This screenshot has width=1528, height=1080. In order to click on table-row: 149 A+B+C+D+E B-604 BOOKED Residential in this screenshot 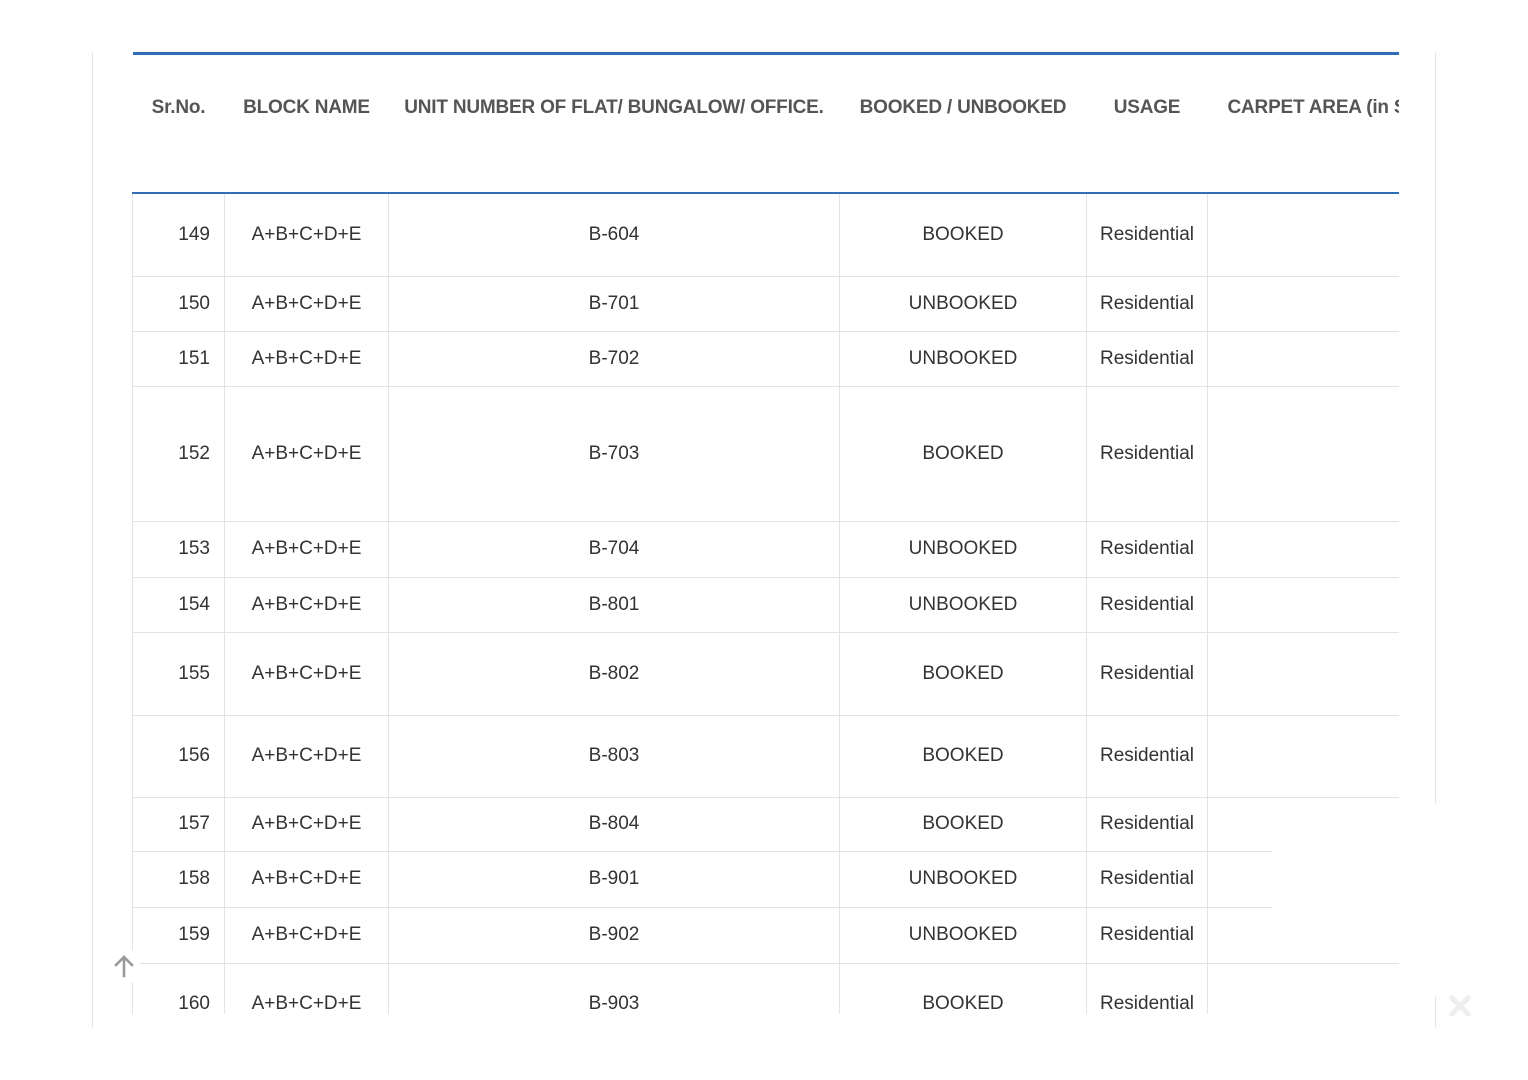, I will do `click(765, 234)`.